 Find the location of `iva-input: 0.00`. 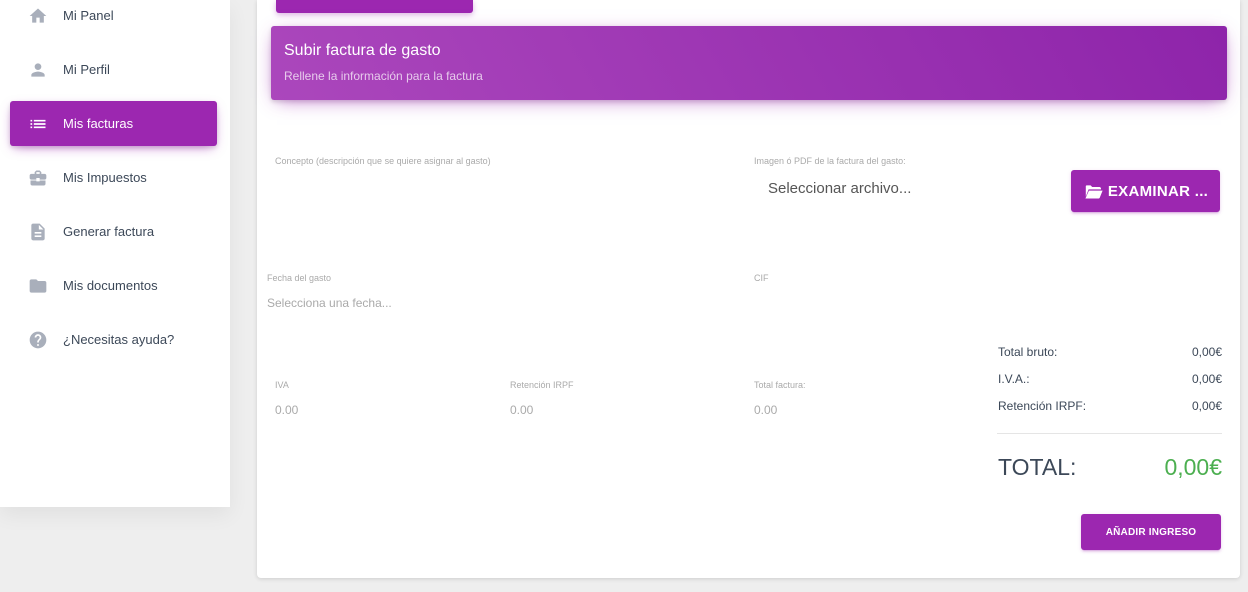

iva-input: 0.00 is located at coordinates (286, 410).